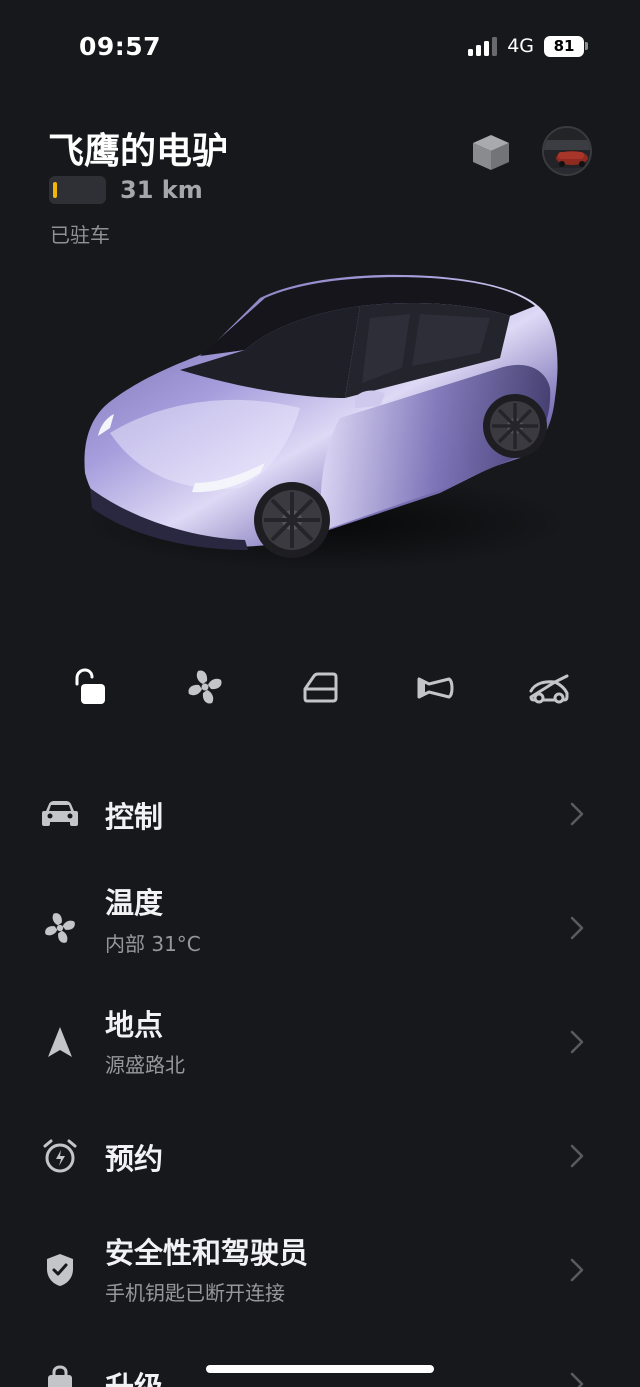  What do you see at coordinates (120, 46) in the screenshot?
I see `status-time: 09:57` at bounding box center [120, 46].